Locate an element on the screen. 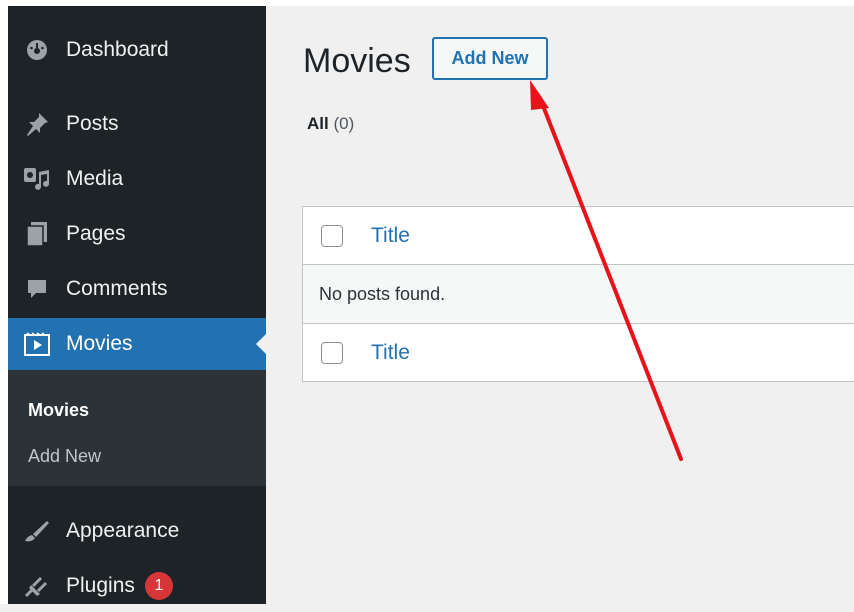 Image resolution: width=854 pixels, height=612 pixels. media-icon is located at coordinates (37, 179).